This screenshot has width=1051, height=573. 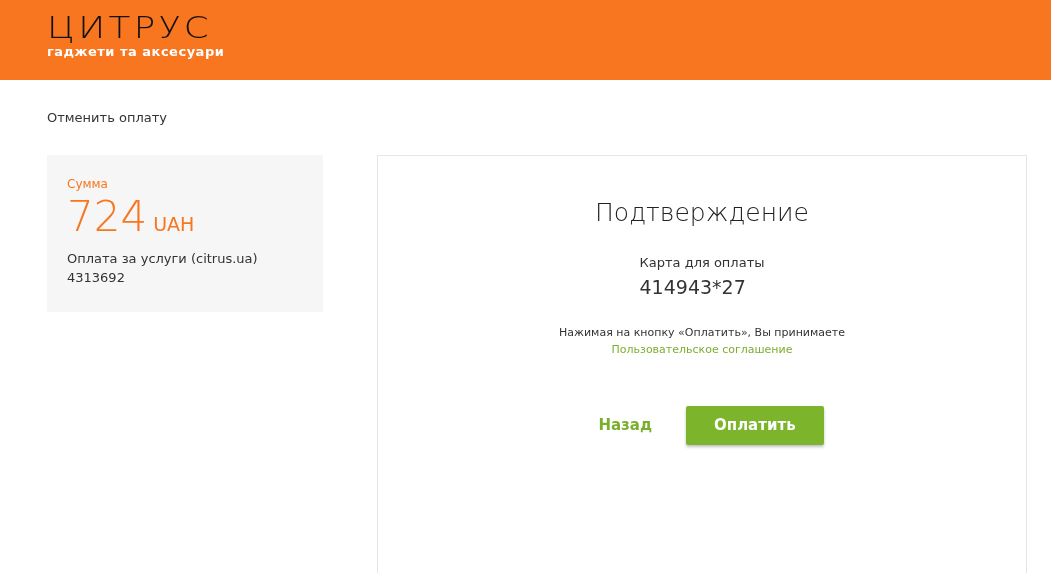 I want to click on card-label: Карта для оплаты, so click(x=702, y=263).